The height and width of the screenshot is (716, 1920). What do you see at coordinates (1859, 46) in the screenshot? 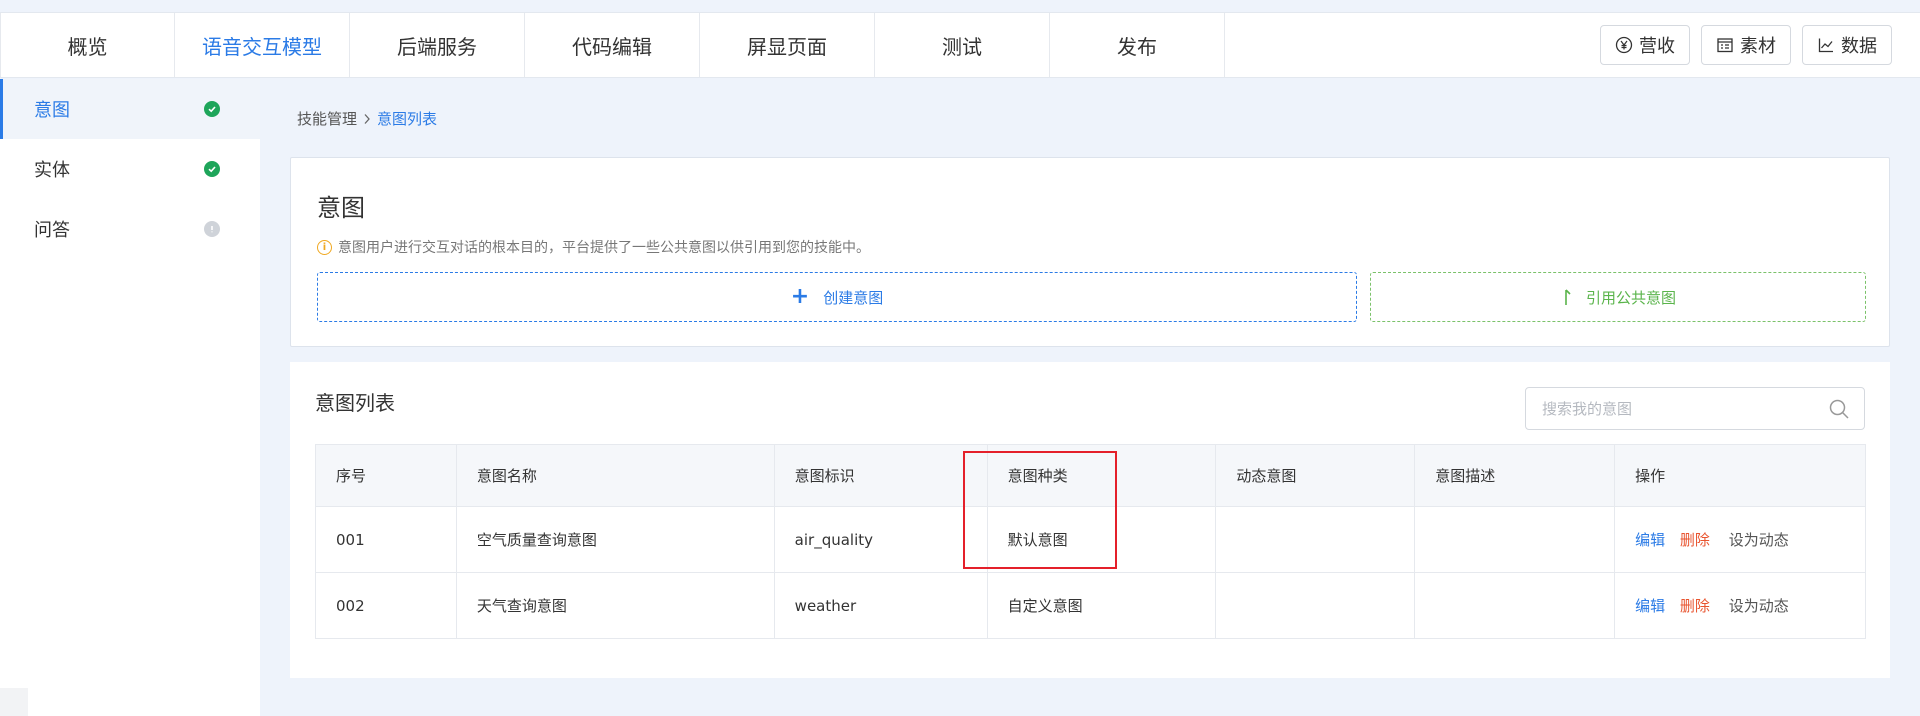
I see `data-label: 数据` at bounding box center [1859, 46].